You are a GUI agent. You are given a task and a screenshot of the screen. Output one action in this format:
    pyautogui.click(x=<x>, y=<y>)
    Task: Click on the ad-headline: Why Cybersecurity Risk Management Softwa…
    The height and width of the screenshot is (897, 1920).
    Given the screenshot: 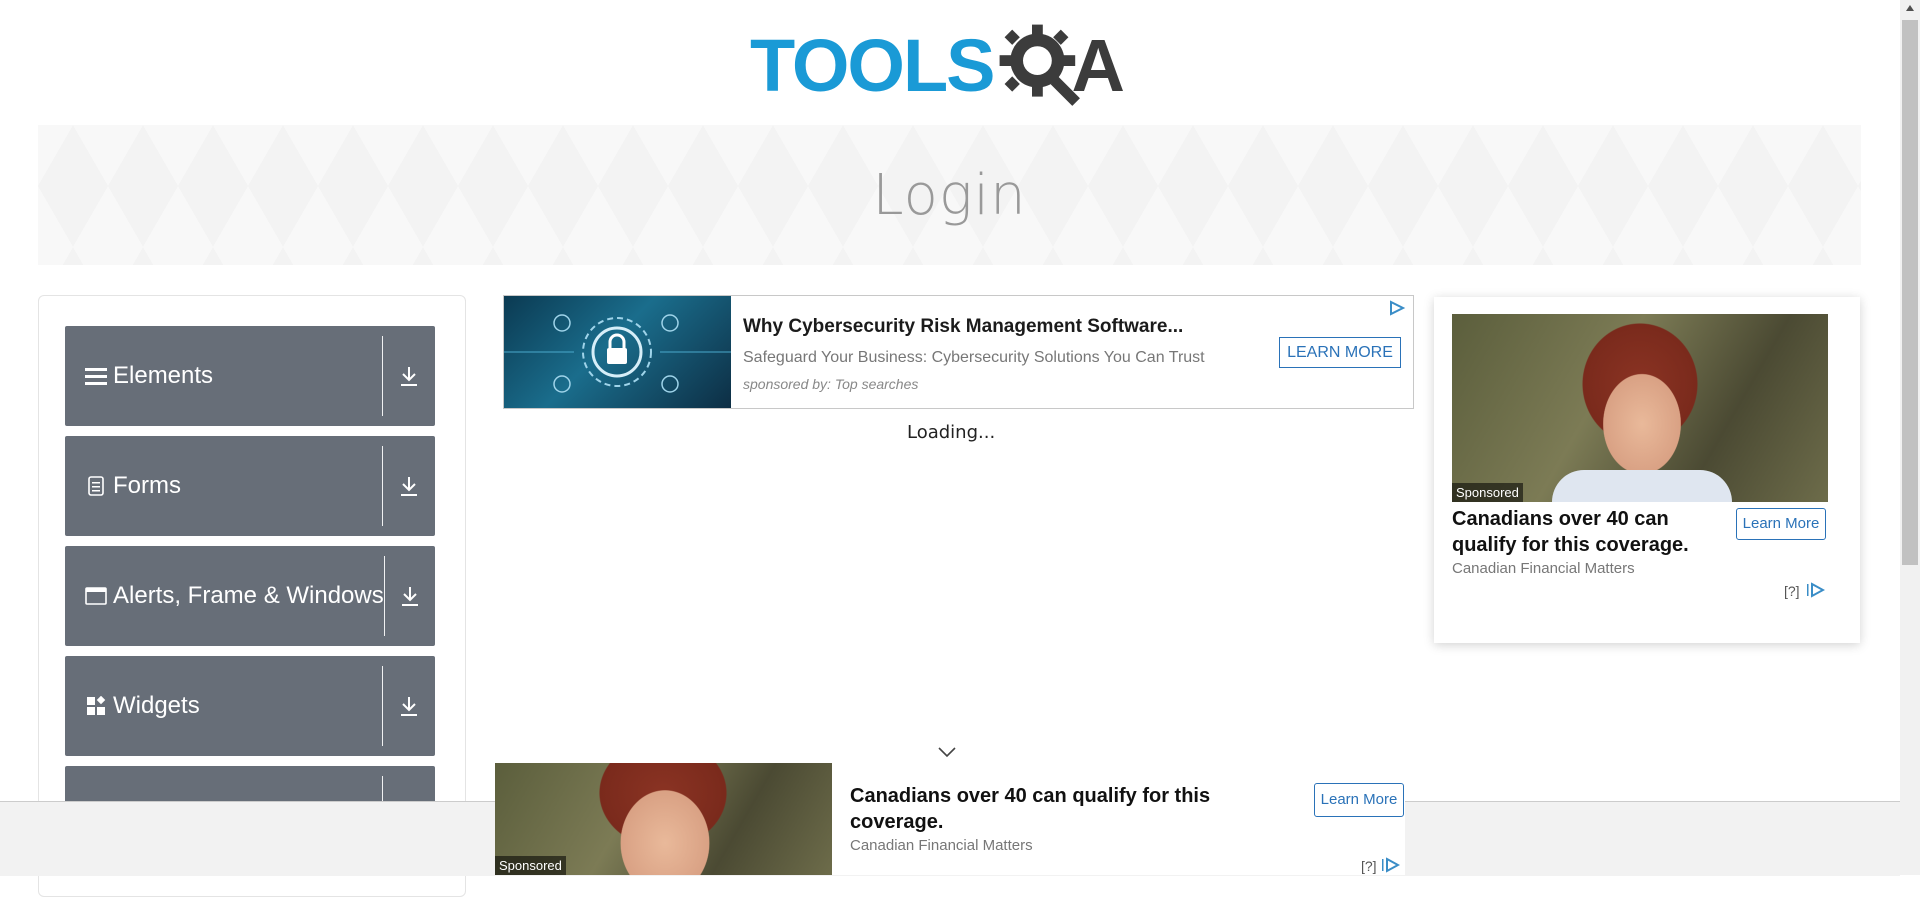 What is the action you would take?
    pyautogui.click(x=963, y=327)
    